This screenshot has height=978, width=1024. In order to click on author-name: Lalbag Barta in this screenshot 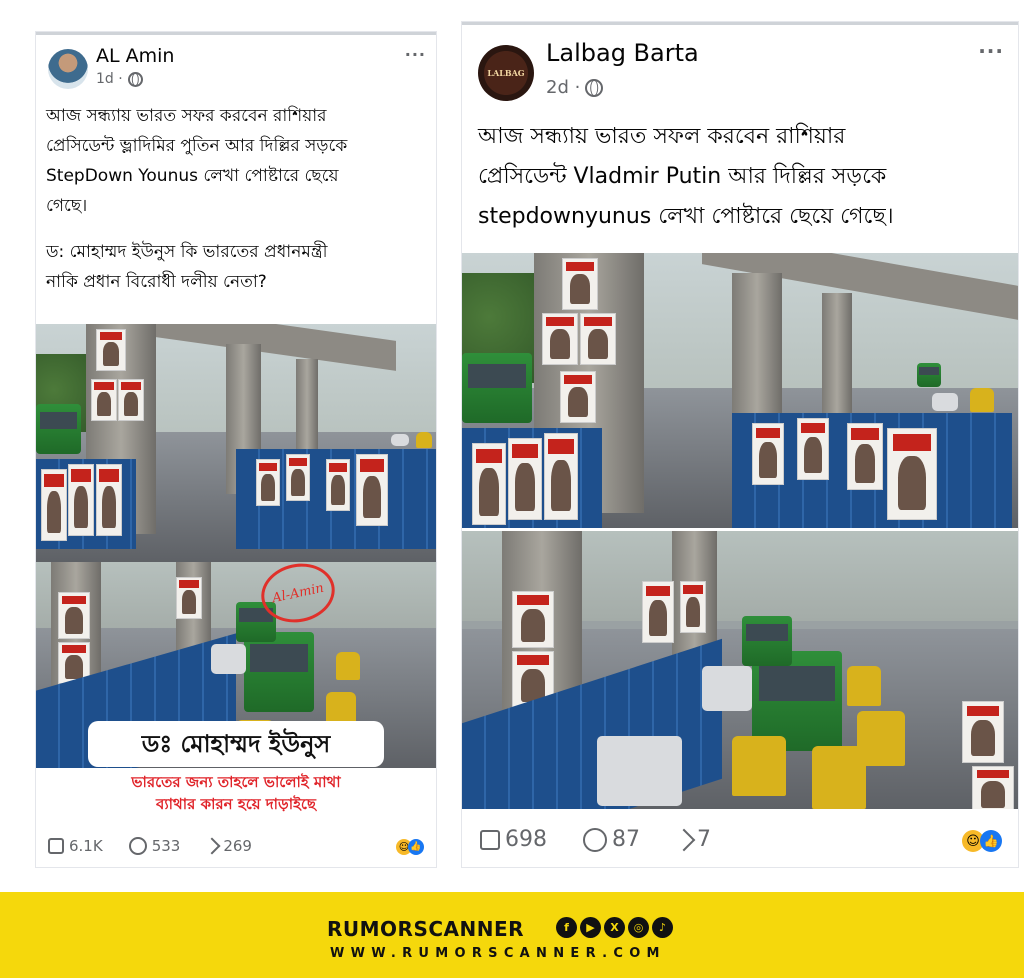, I will do `click(622, 53)`.